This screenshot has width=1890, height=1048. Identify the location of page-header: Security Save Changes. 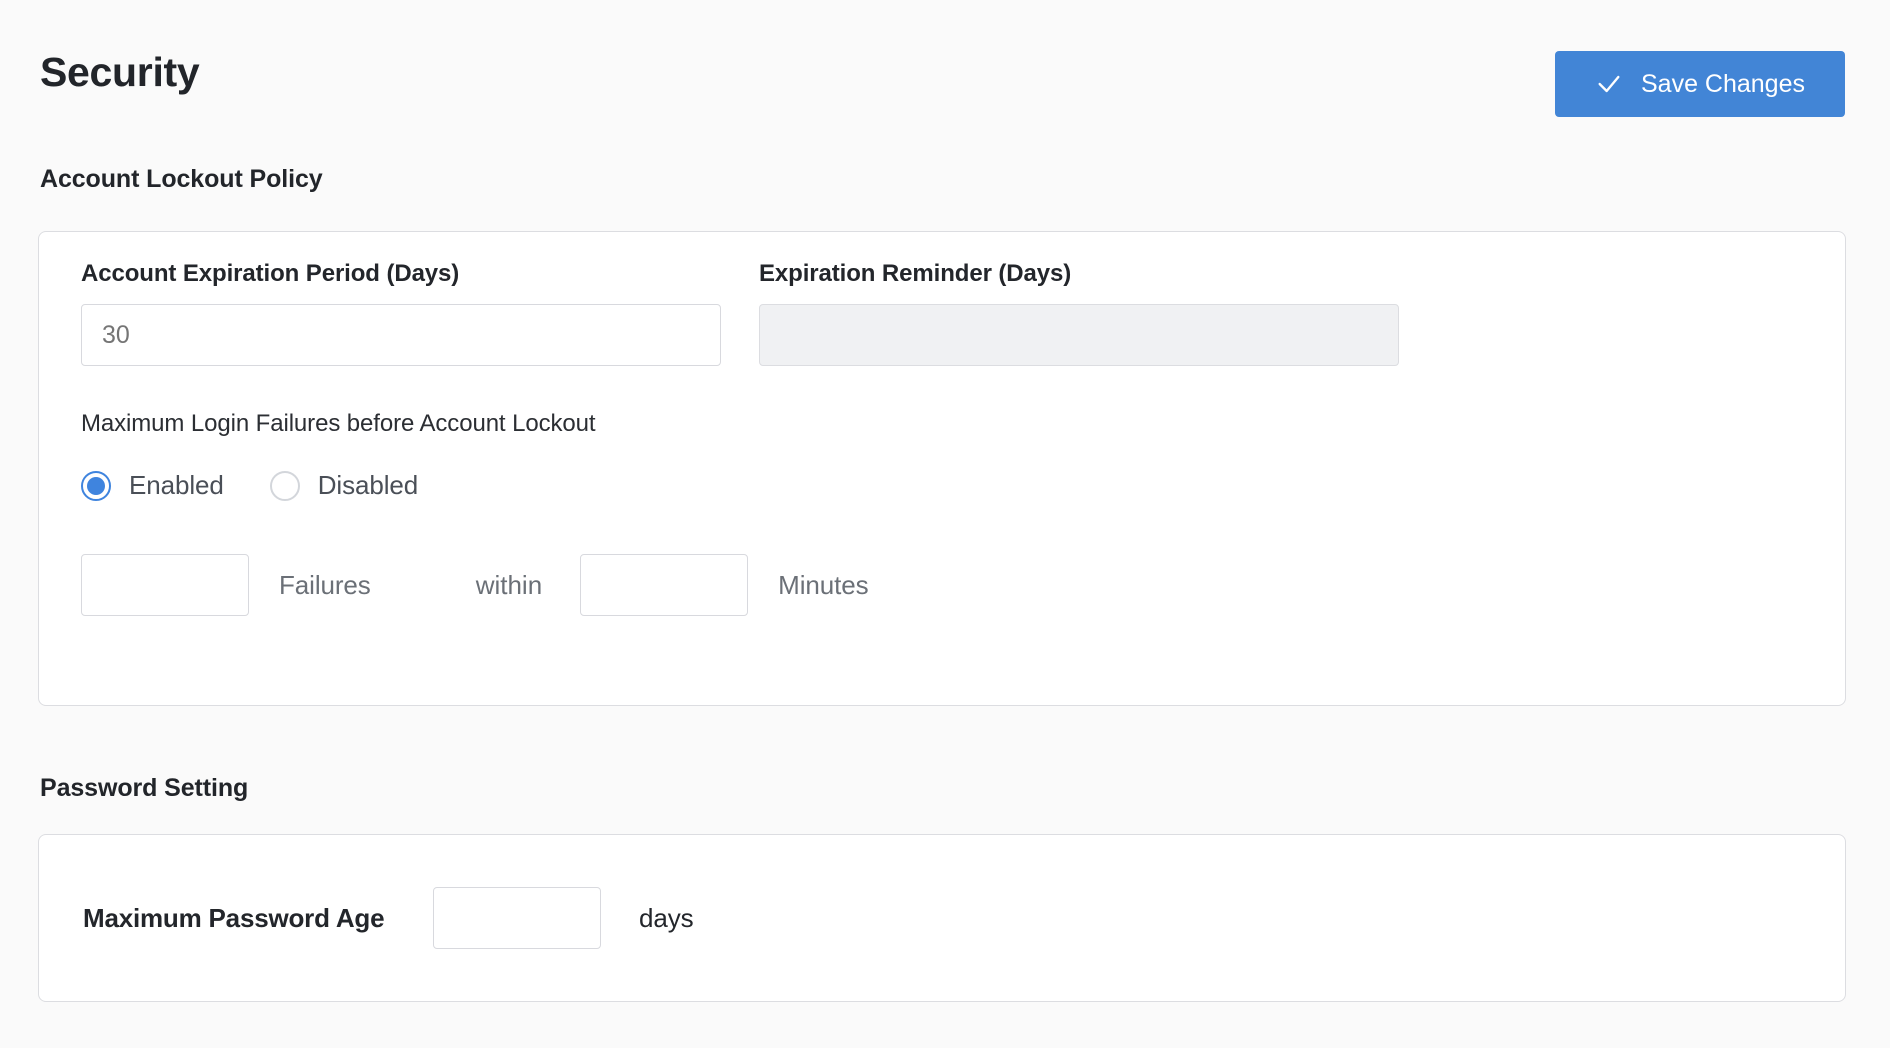
(942, 82).